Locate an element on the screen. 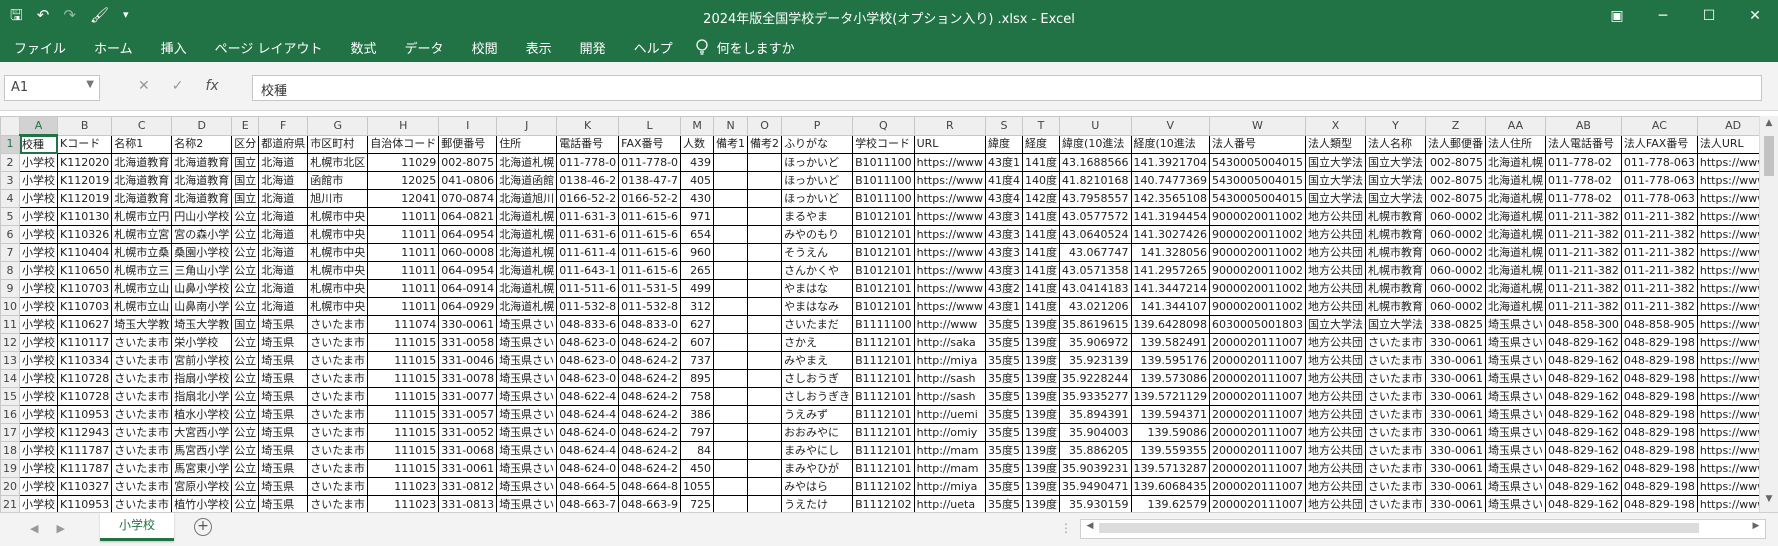 This screenshot has height=546, width=1778. cell: 6030005001803 is located at coordinates (1257, 324).